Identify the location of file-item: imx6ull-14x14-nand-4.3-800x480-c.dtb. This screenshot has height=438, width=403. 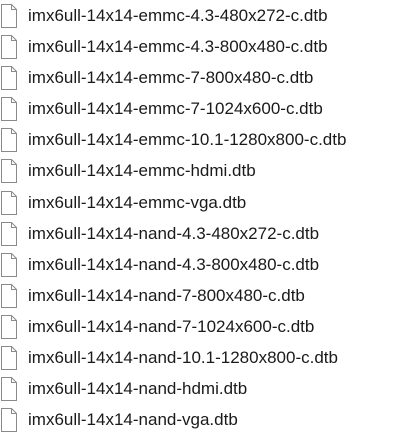
(201, 265).